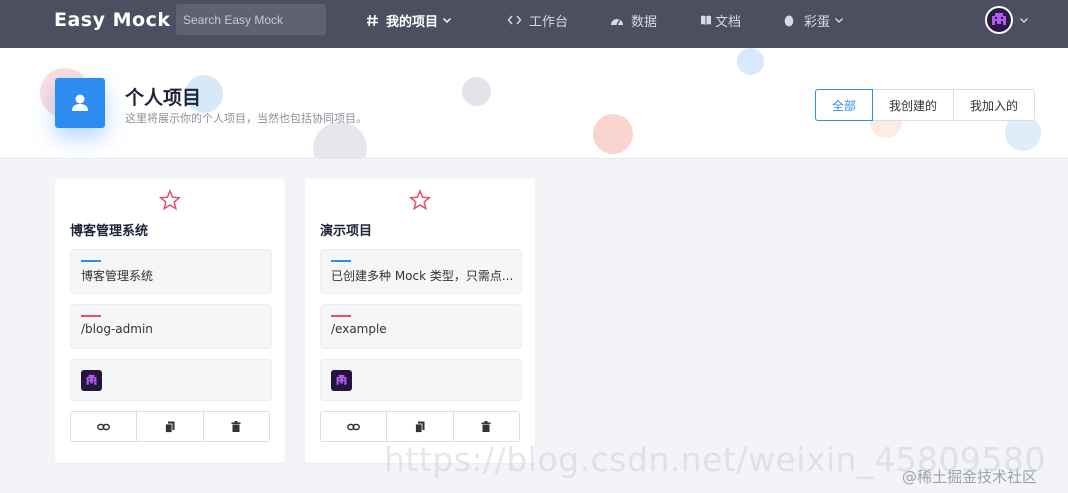  I want to click on nav-label: 彩蛋, so click(817, 22).